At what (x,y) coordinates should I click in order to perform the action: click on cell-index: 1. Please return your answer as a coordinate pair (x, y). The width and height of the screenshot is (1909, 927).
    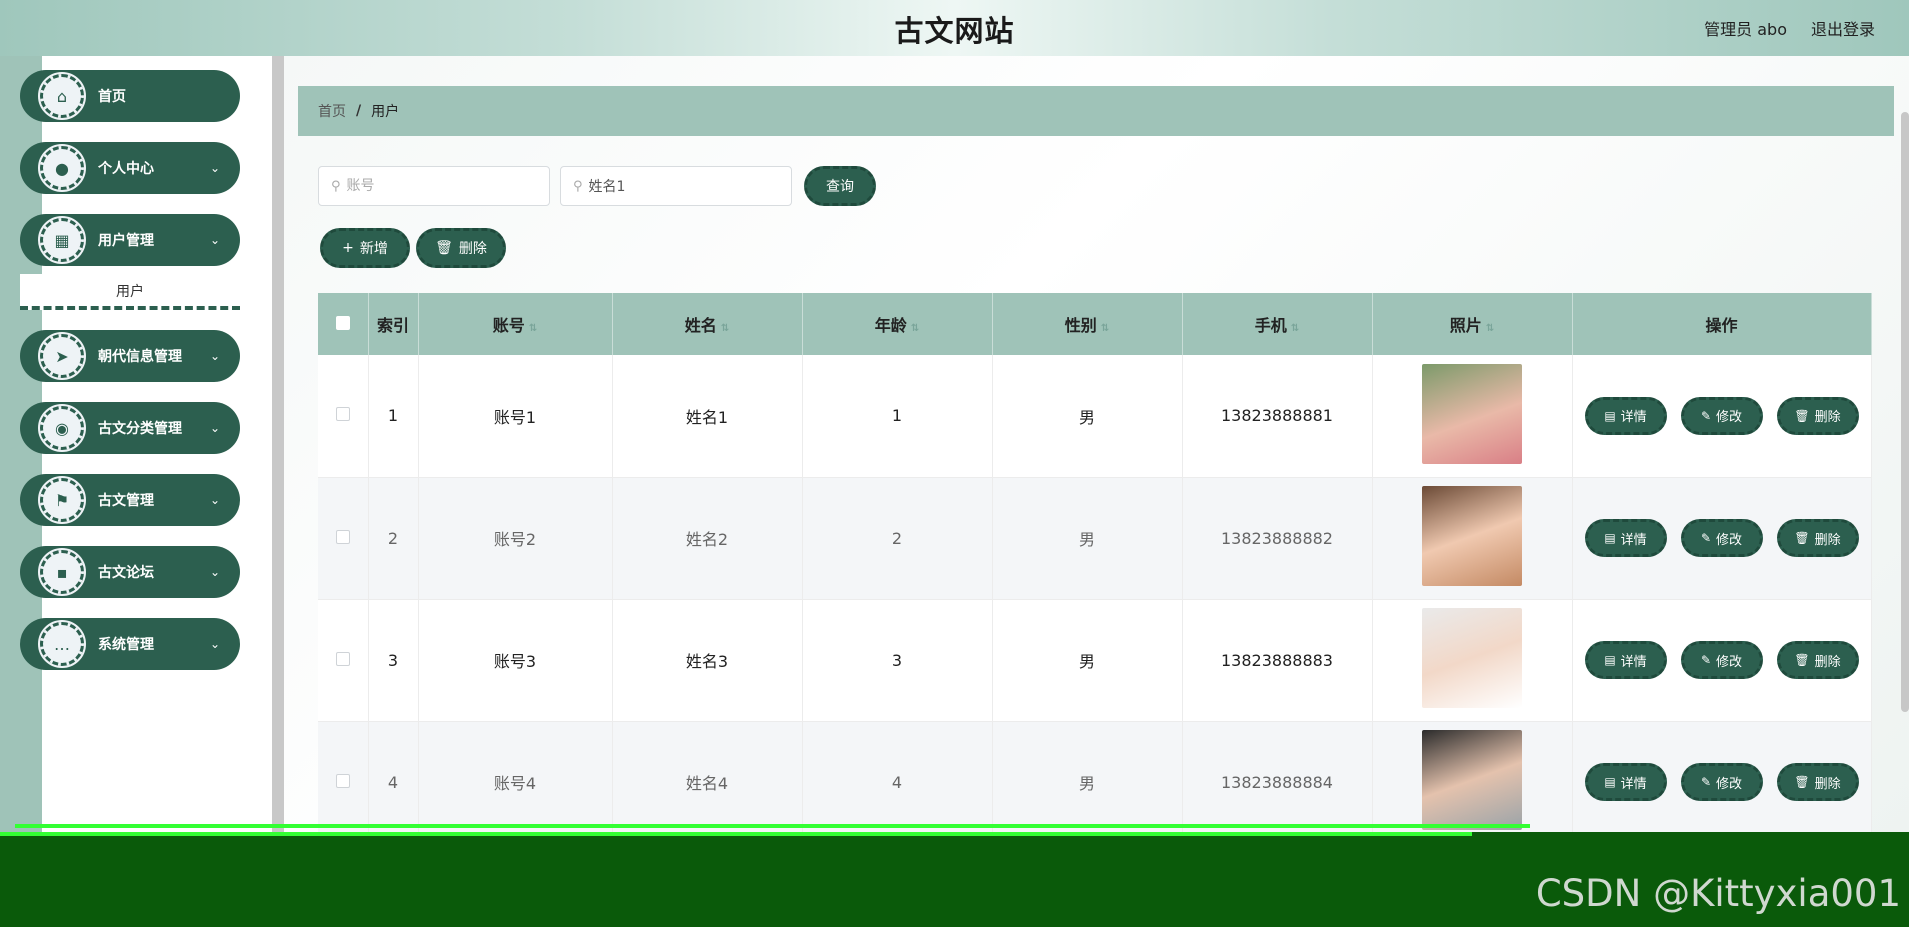
    Looking at the image, I should click on (393, 416).